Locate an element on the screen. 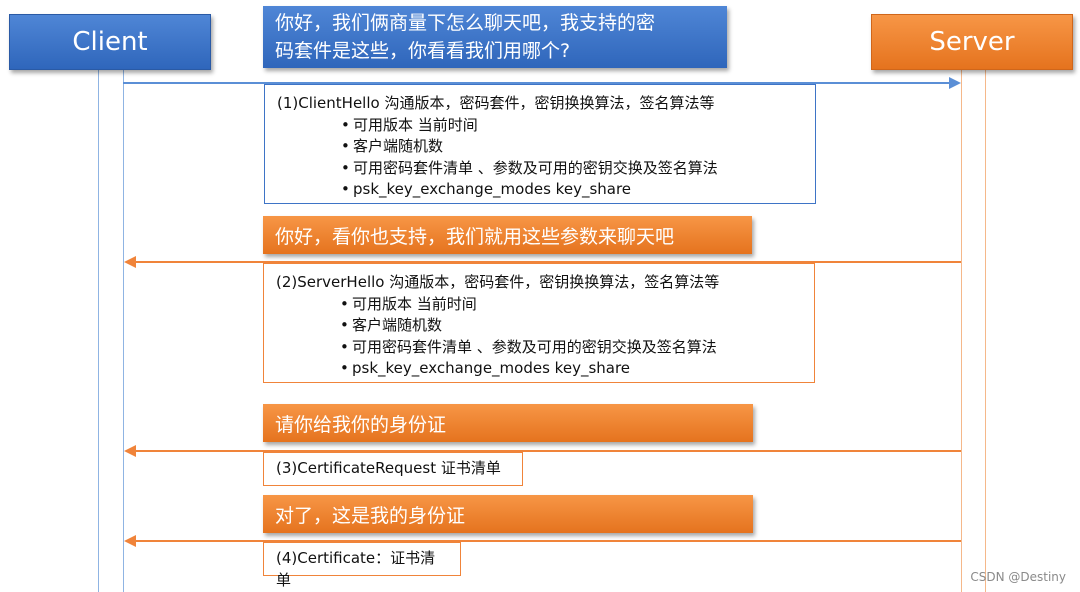 Image resolution: width=1080 pixels, height=592 pixels. certificate-request-box: (3)CertificateRequest 证书清单 is located at coordinates (393, 469).